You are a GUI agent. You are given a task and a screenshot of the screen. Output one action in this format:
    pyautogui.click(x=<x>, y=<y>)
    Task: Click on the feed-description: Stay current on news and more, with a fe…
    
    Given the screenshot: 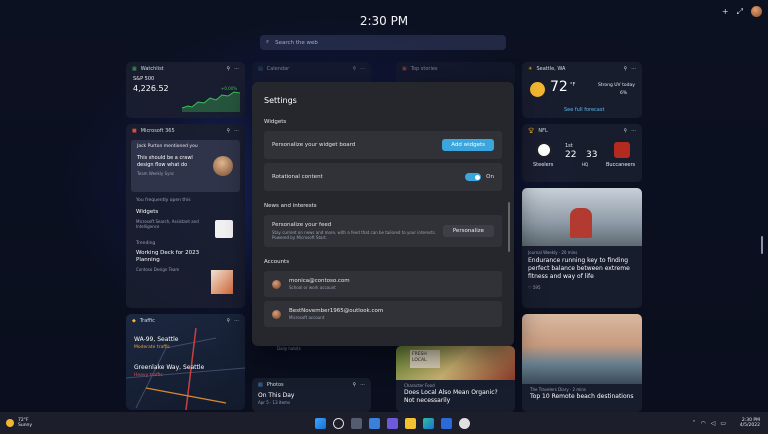 What is the action you would take?
    pyautogui.click(x=354, y=235)
    